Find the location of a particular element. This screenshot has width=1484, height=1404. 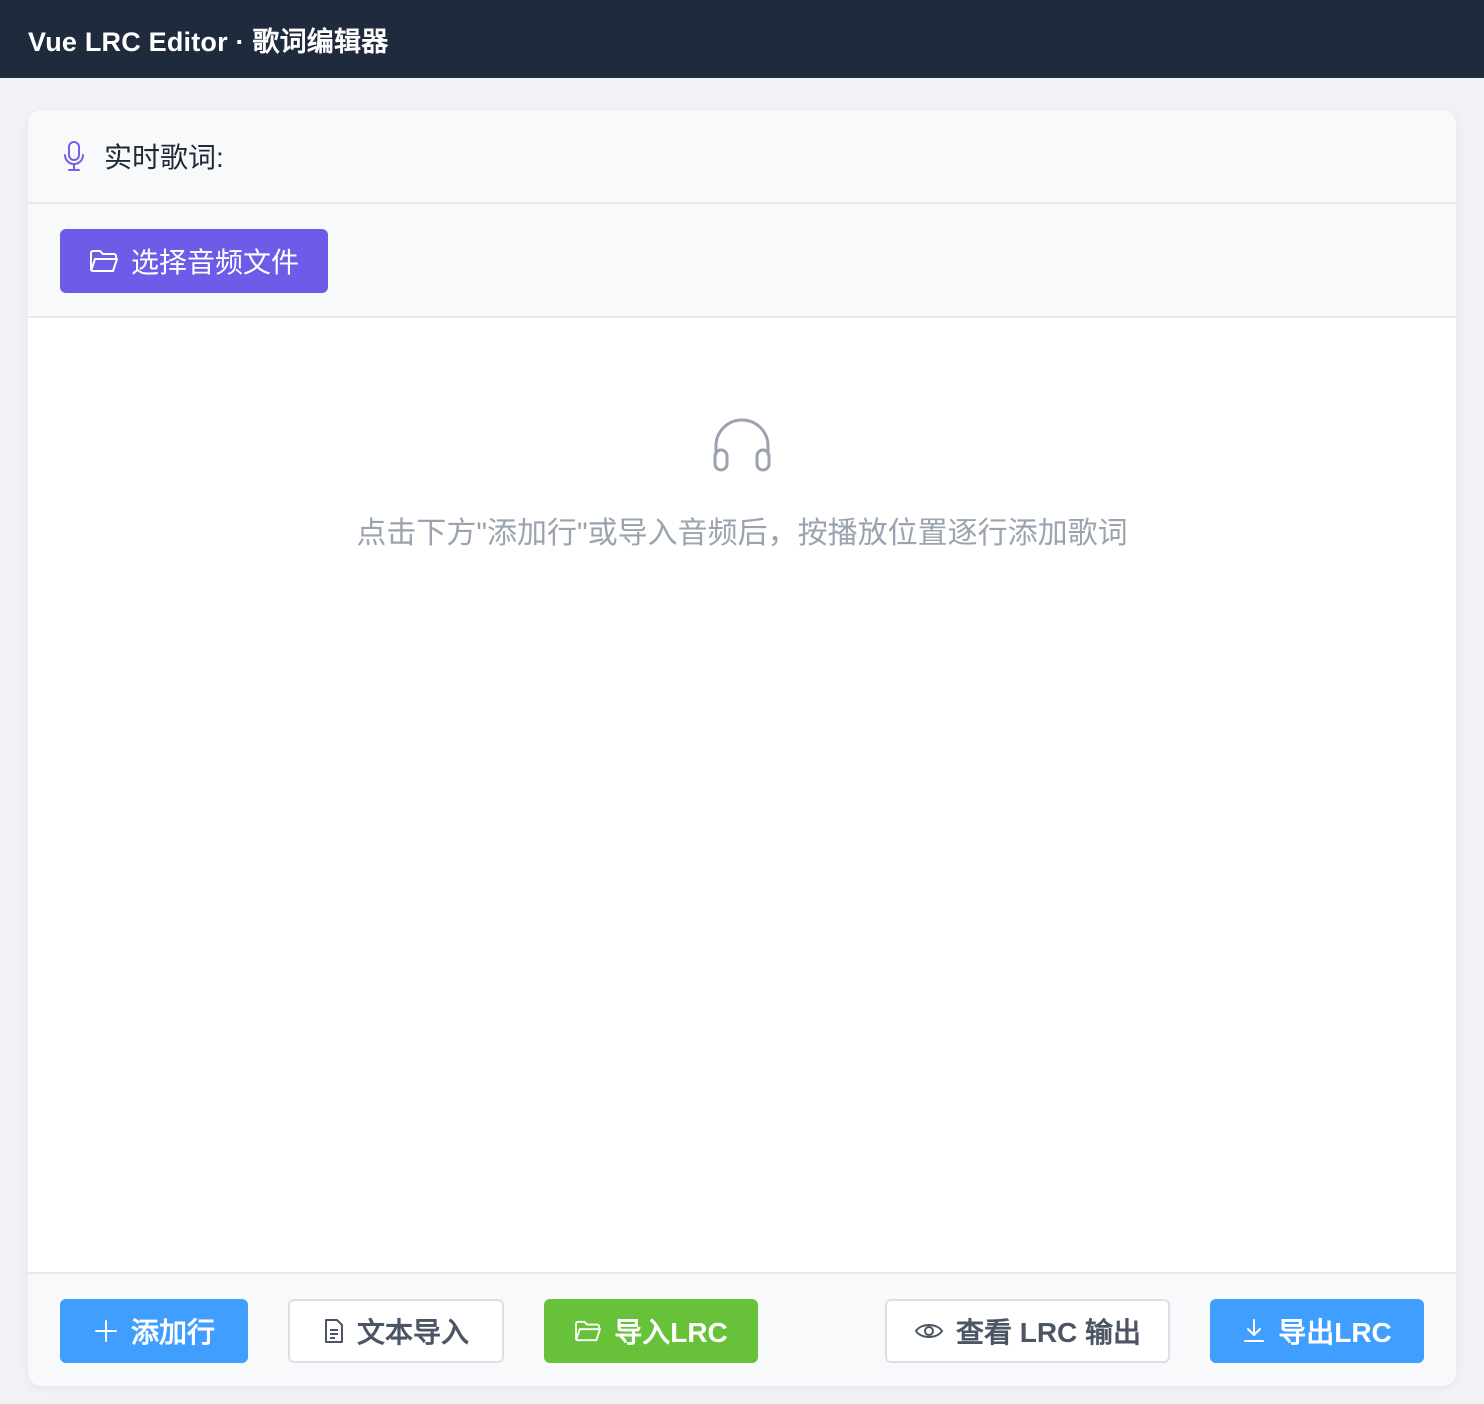

view-lrc-output-button: 查看 LRC 输出 is located at coordinates (1027, 1331).